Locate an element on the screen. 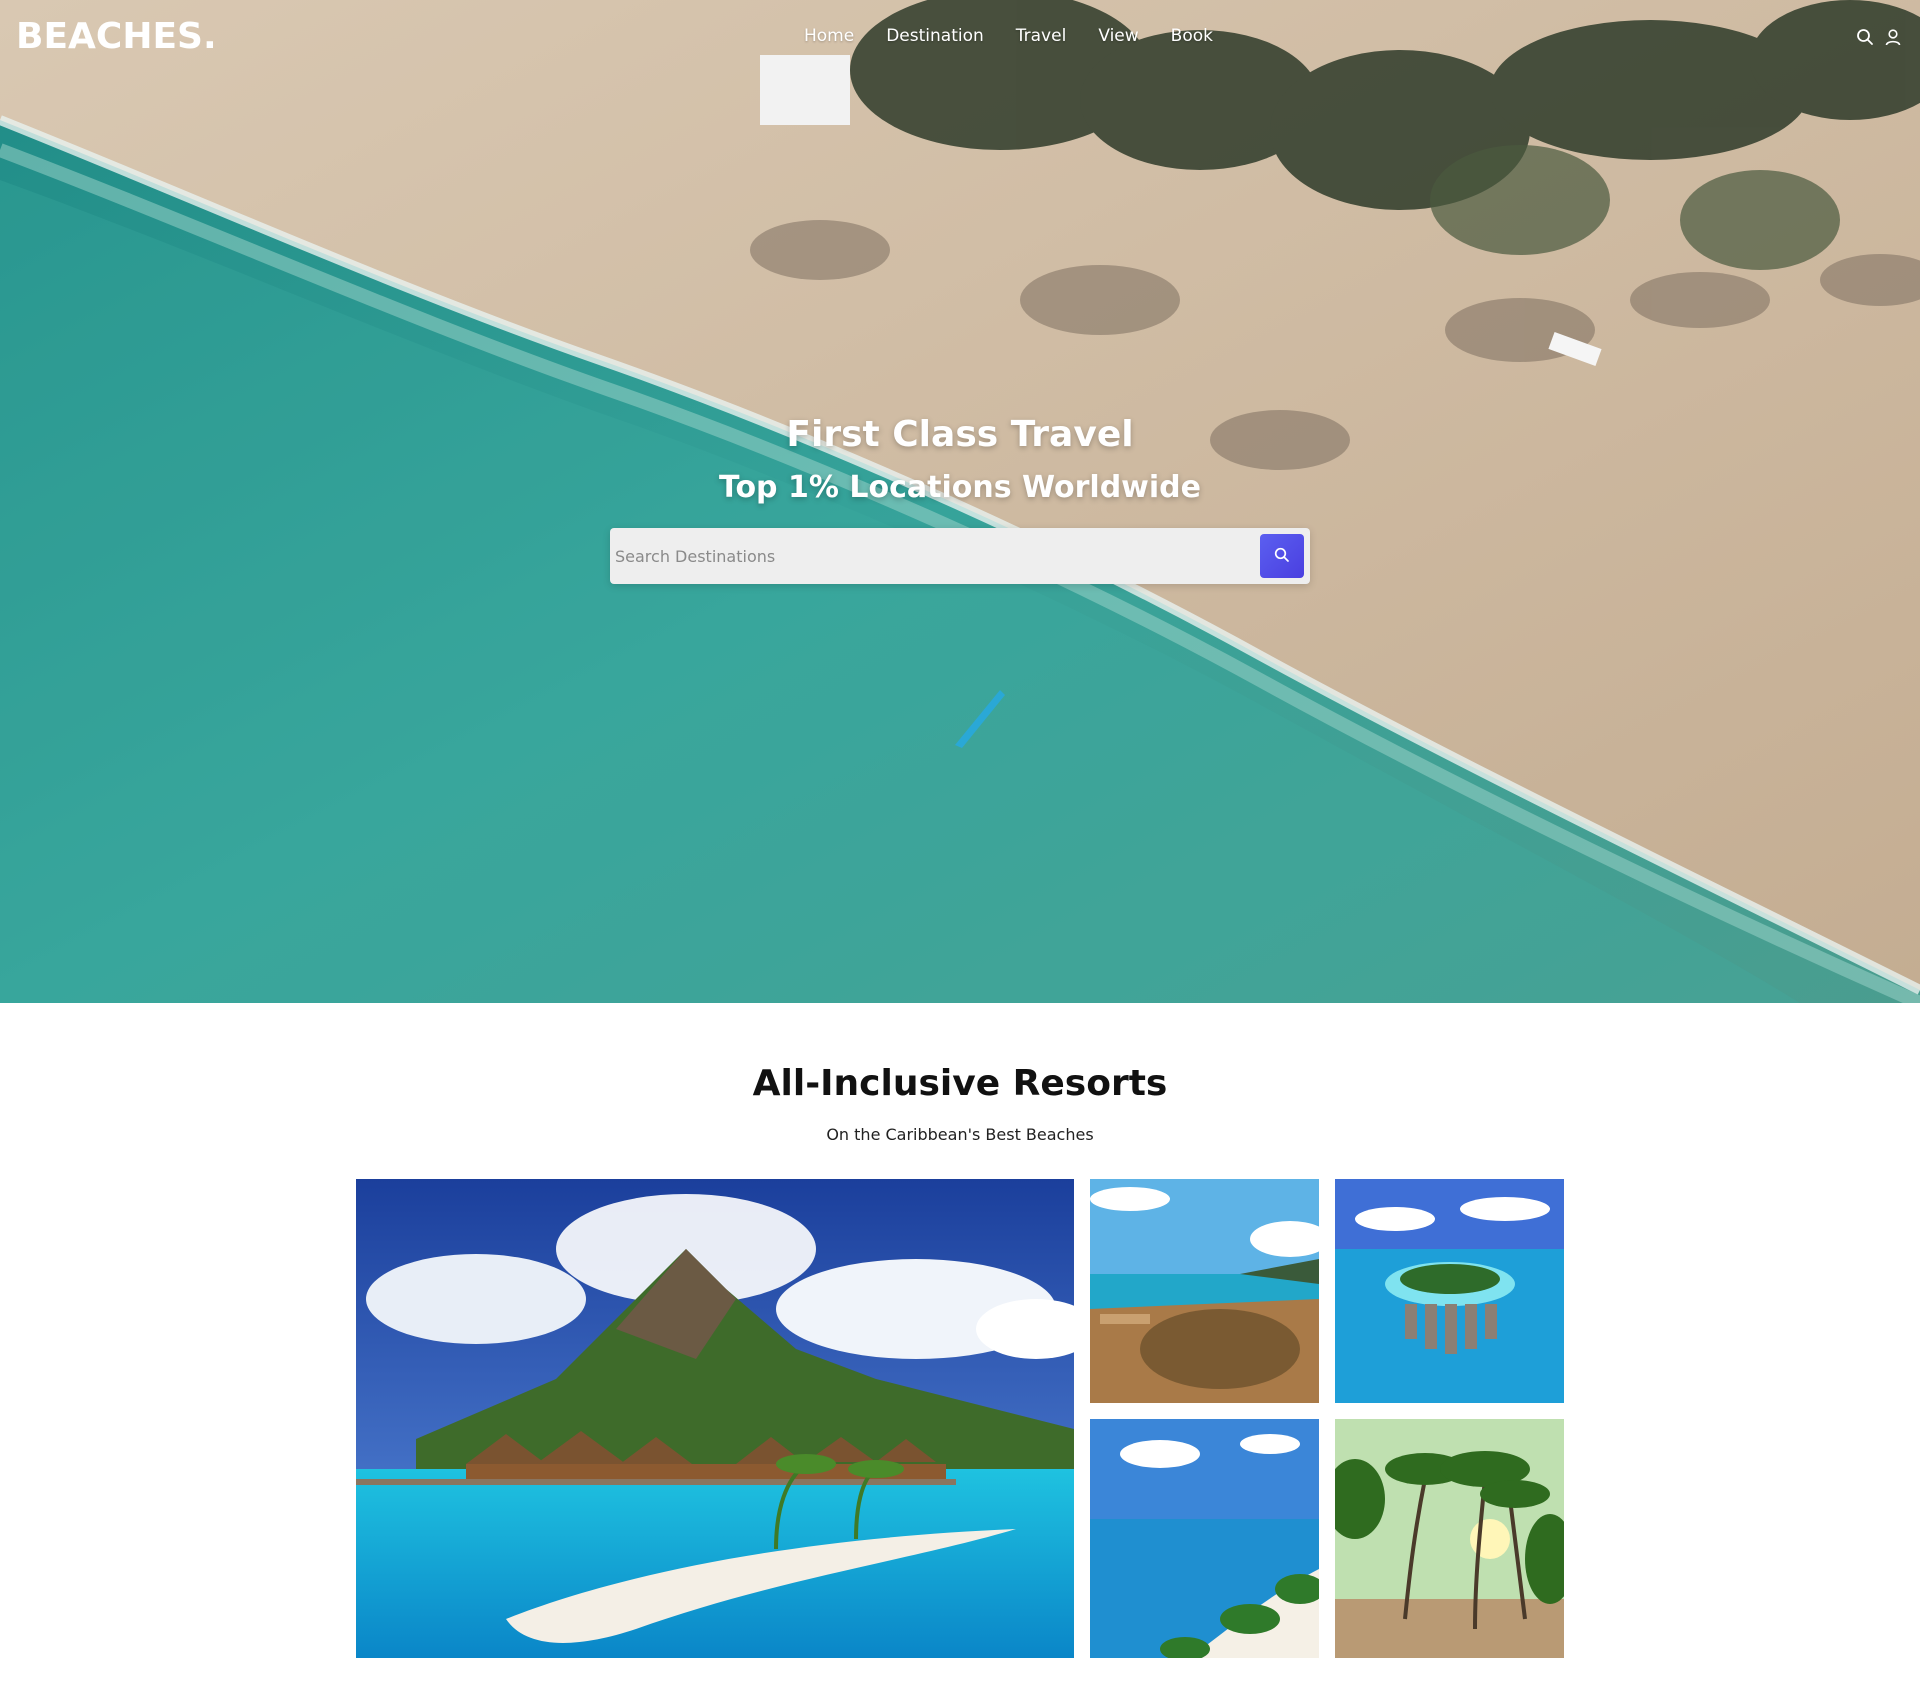  search-button is located at coordinates (1282, 556).